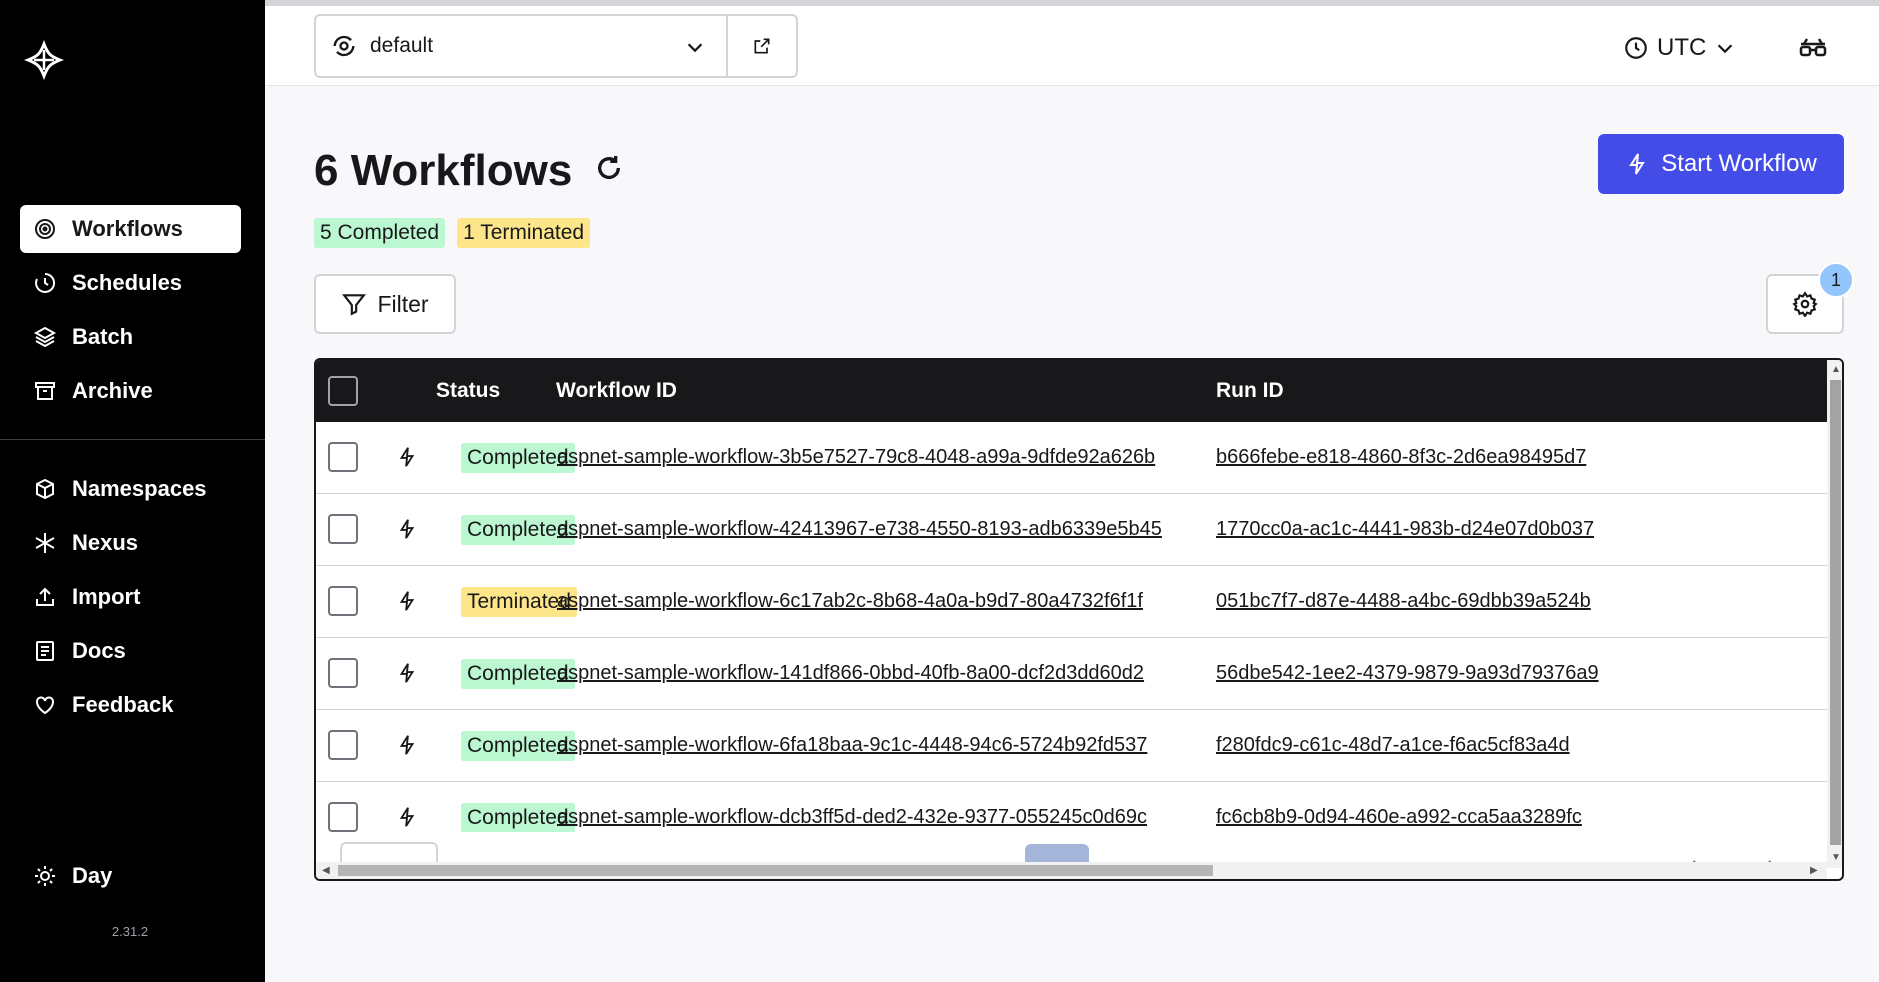 This screenshot has width=1879, height=982. I want to click on table-header: Status Workflow ID Run ID, so click(1071, 391).